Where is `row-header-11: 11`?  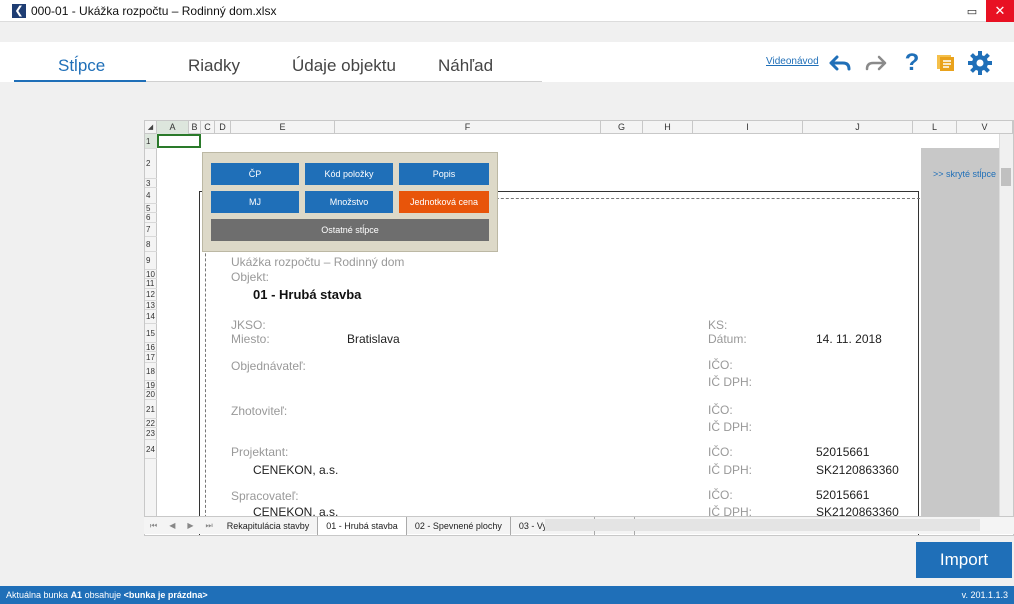 row-header-11: 11 is located at coordinates (151, 284).